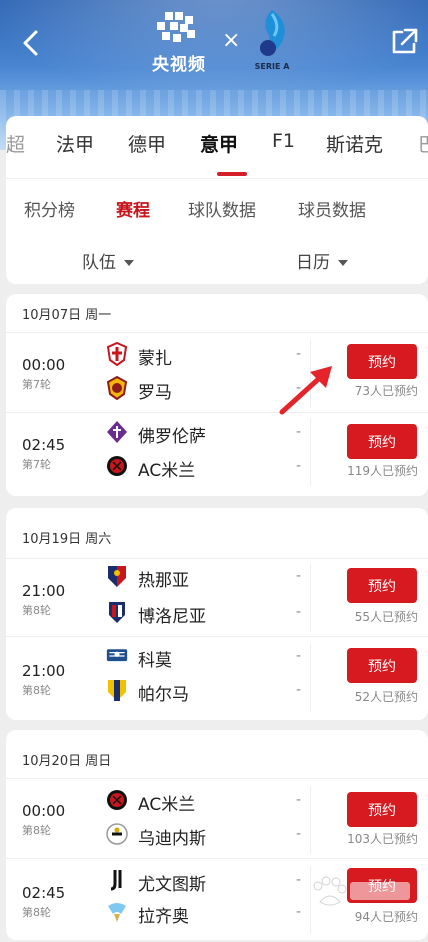  What do you see at coordinates (147, 143) in the screenshot?
I see `tab-league-2: 德甲` at bounding box center [147, 143].